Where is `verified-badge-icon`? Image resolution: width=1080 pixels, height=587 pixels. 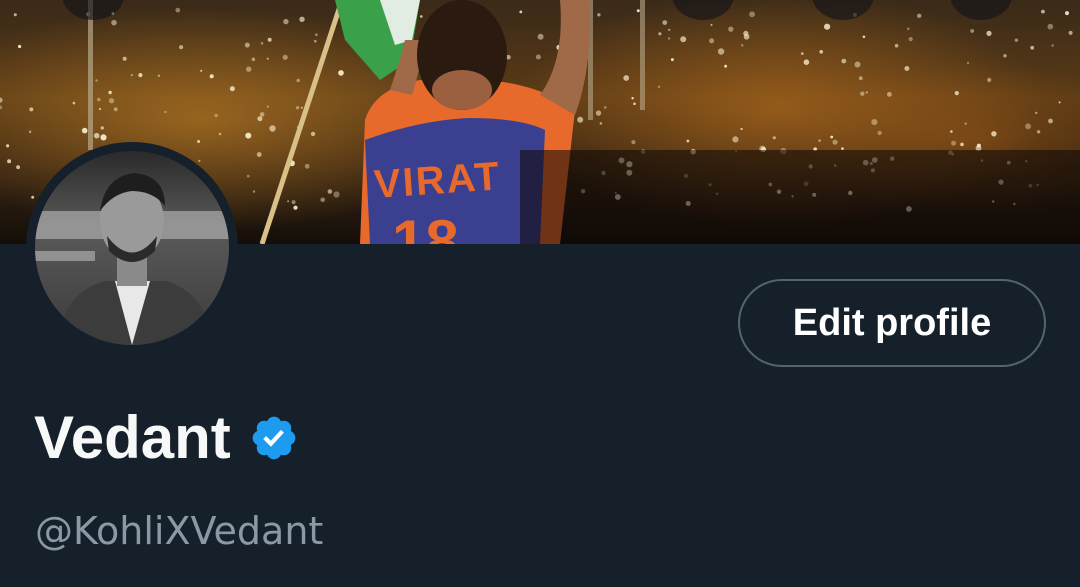 verified-badge-icon is located at coordinates (274, 438).